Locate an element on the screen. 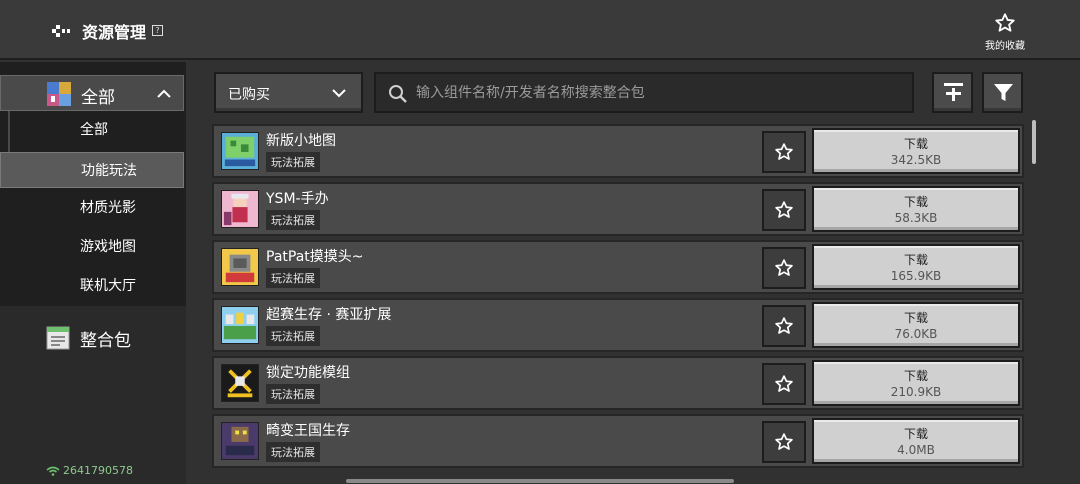 The image size is (1080, 484). sidebar-item-gameplay: 功能玩法 is located at coordinates (92, 170).